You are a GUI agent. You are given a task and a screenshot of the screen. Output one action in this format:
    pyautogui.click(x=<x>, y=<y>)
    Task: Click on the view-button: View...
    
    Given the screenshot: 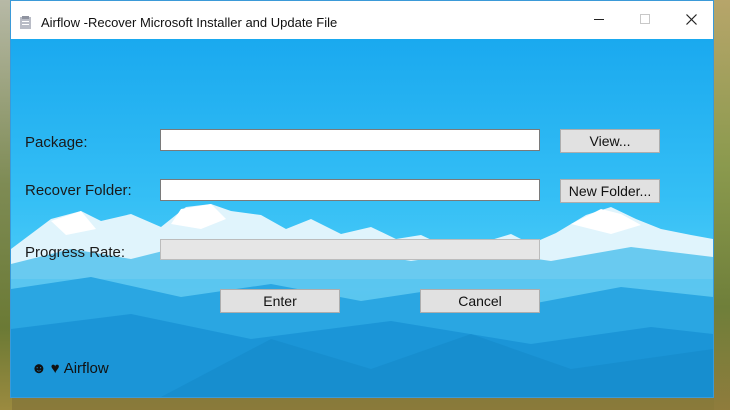 What is the action you would take?
    pyautogui.click(x=610, y=141)
    